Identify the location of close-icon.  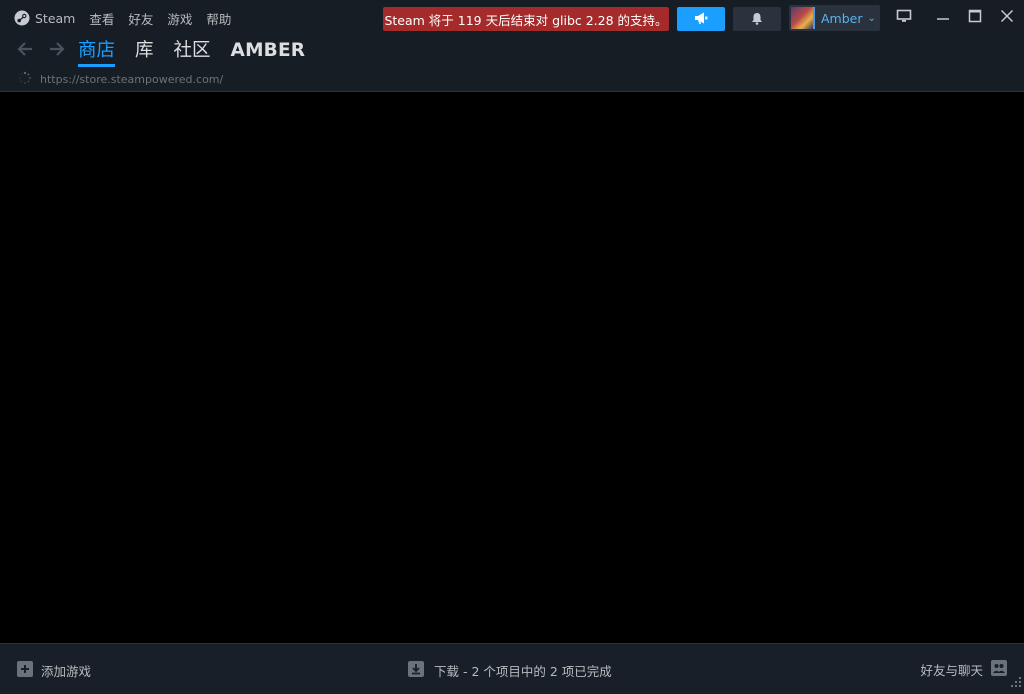
(1007, 17).